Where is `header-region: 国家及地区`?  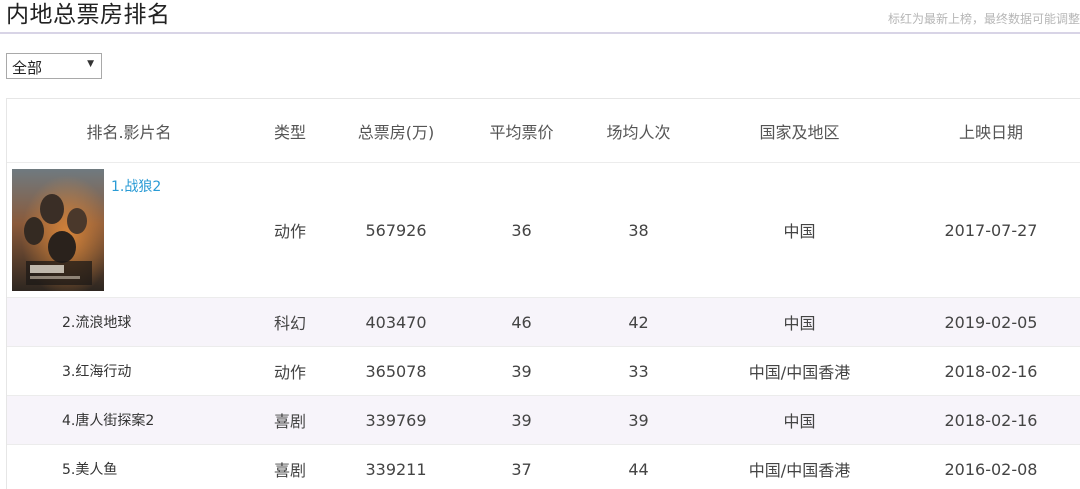 header-region: 国家及地区 is located at coordinates (799, 131).